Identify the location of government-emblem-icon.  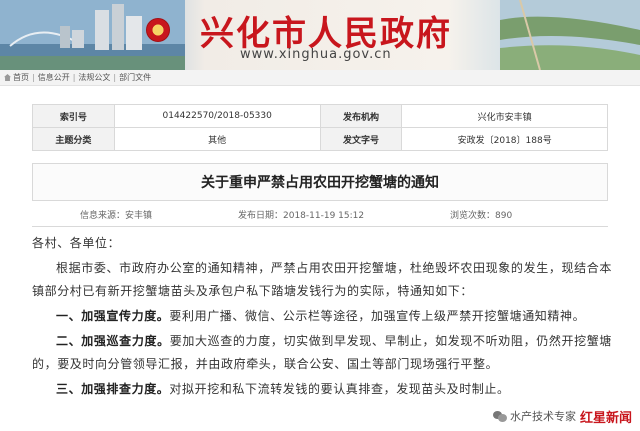
(158, 30).